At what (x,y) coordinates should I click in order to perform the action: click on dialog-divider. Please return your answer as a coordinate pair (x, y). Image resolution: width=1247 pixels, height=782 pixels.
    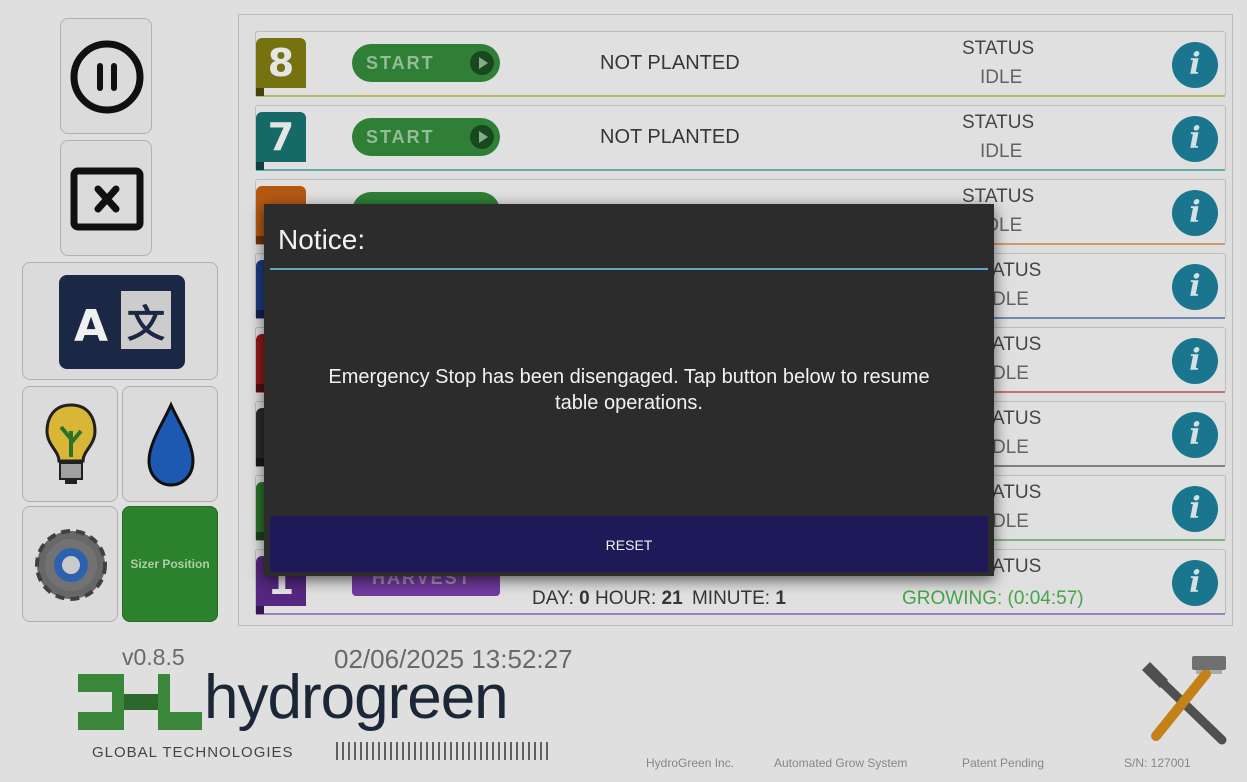
    Looking at the image, I should click on (629, 269).